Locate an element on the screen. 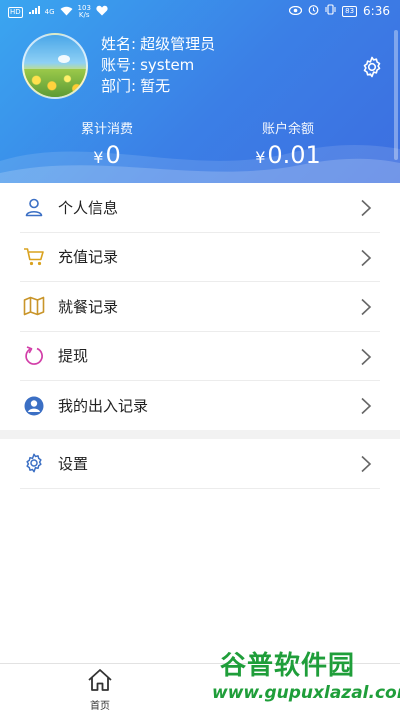  cart-icon is located at coordinates (34, 257).